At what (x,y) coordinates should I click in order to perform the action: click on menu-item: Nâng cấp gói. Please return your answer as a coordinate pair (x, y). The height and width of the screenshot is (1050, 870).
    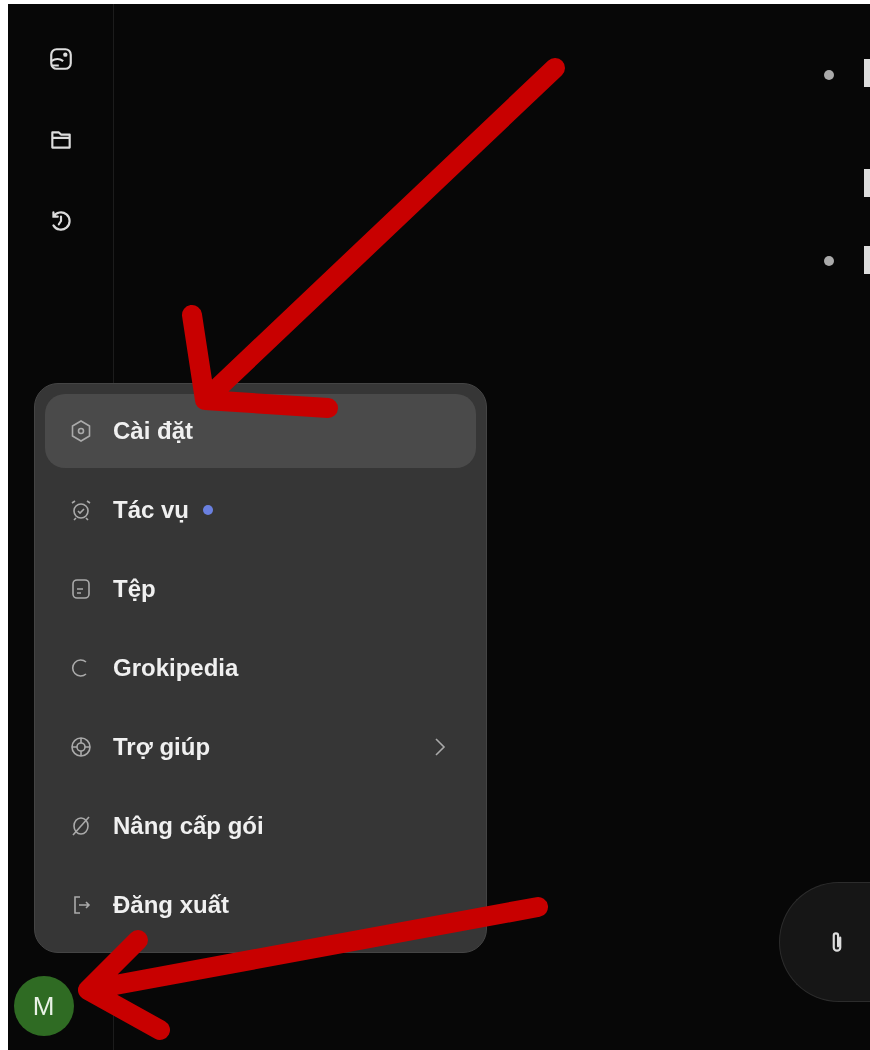
    Looking at the image, I should click on (260, 826).